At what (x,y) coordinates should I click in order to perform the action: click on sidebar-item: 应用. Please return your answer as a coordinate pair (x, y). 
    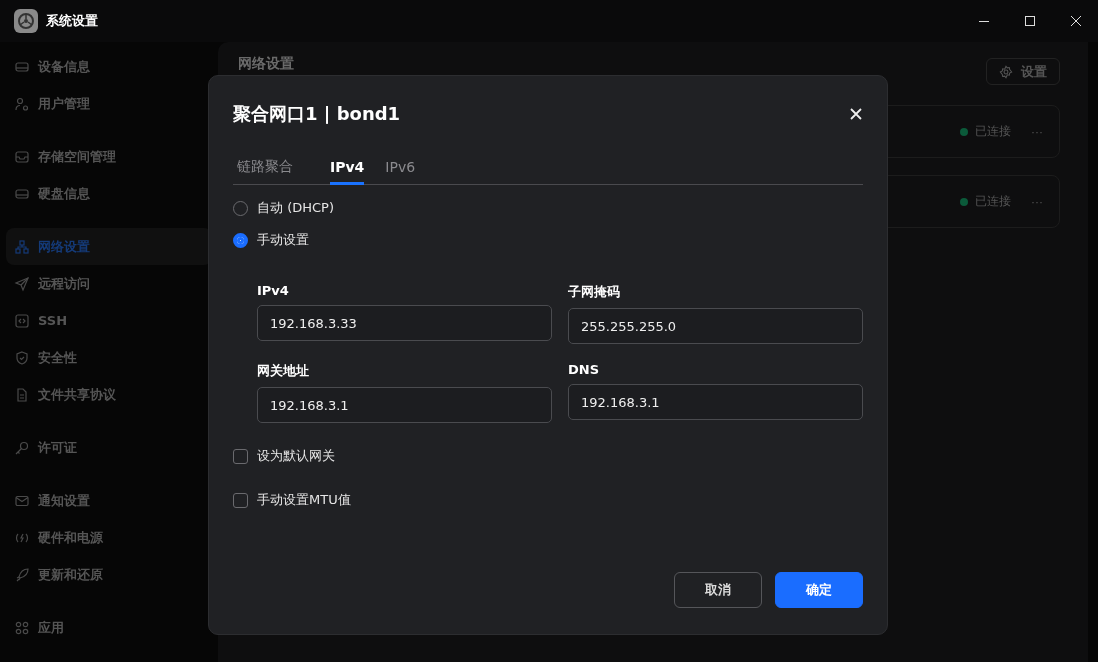
    Looking at the image, I should click on (109, 627).